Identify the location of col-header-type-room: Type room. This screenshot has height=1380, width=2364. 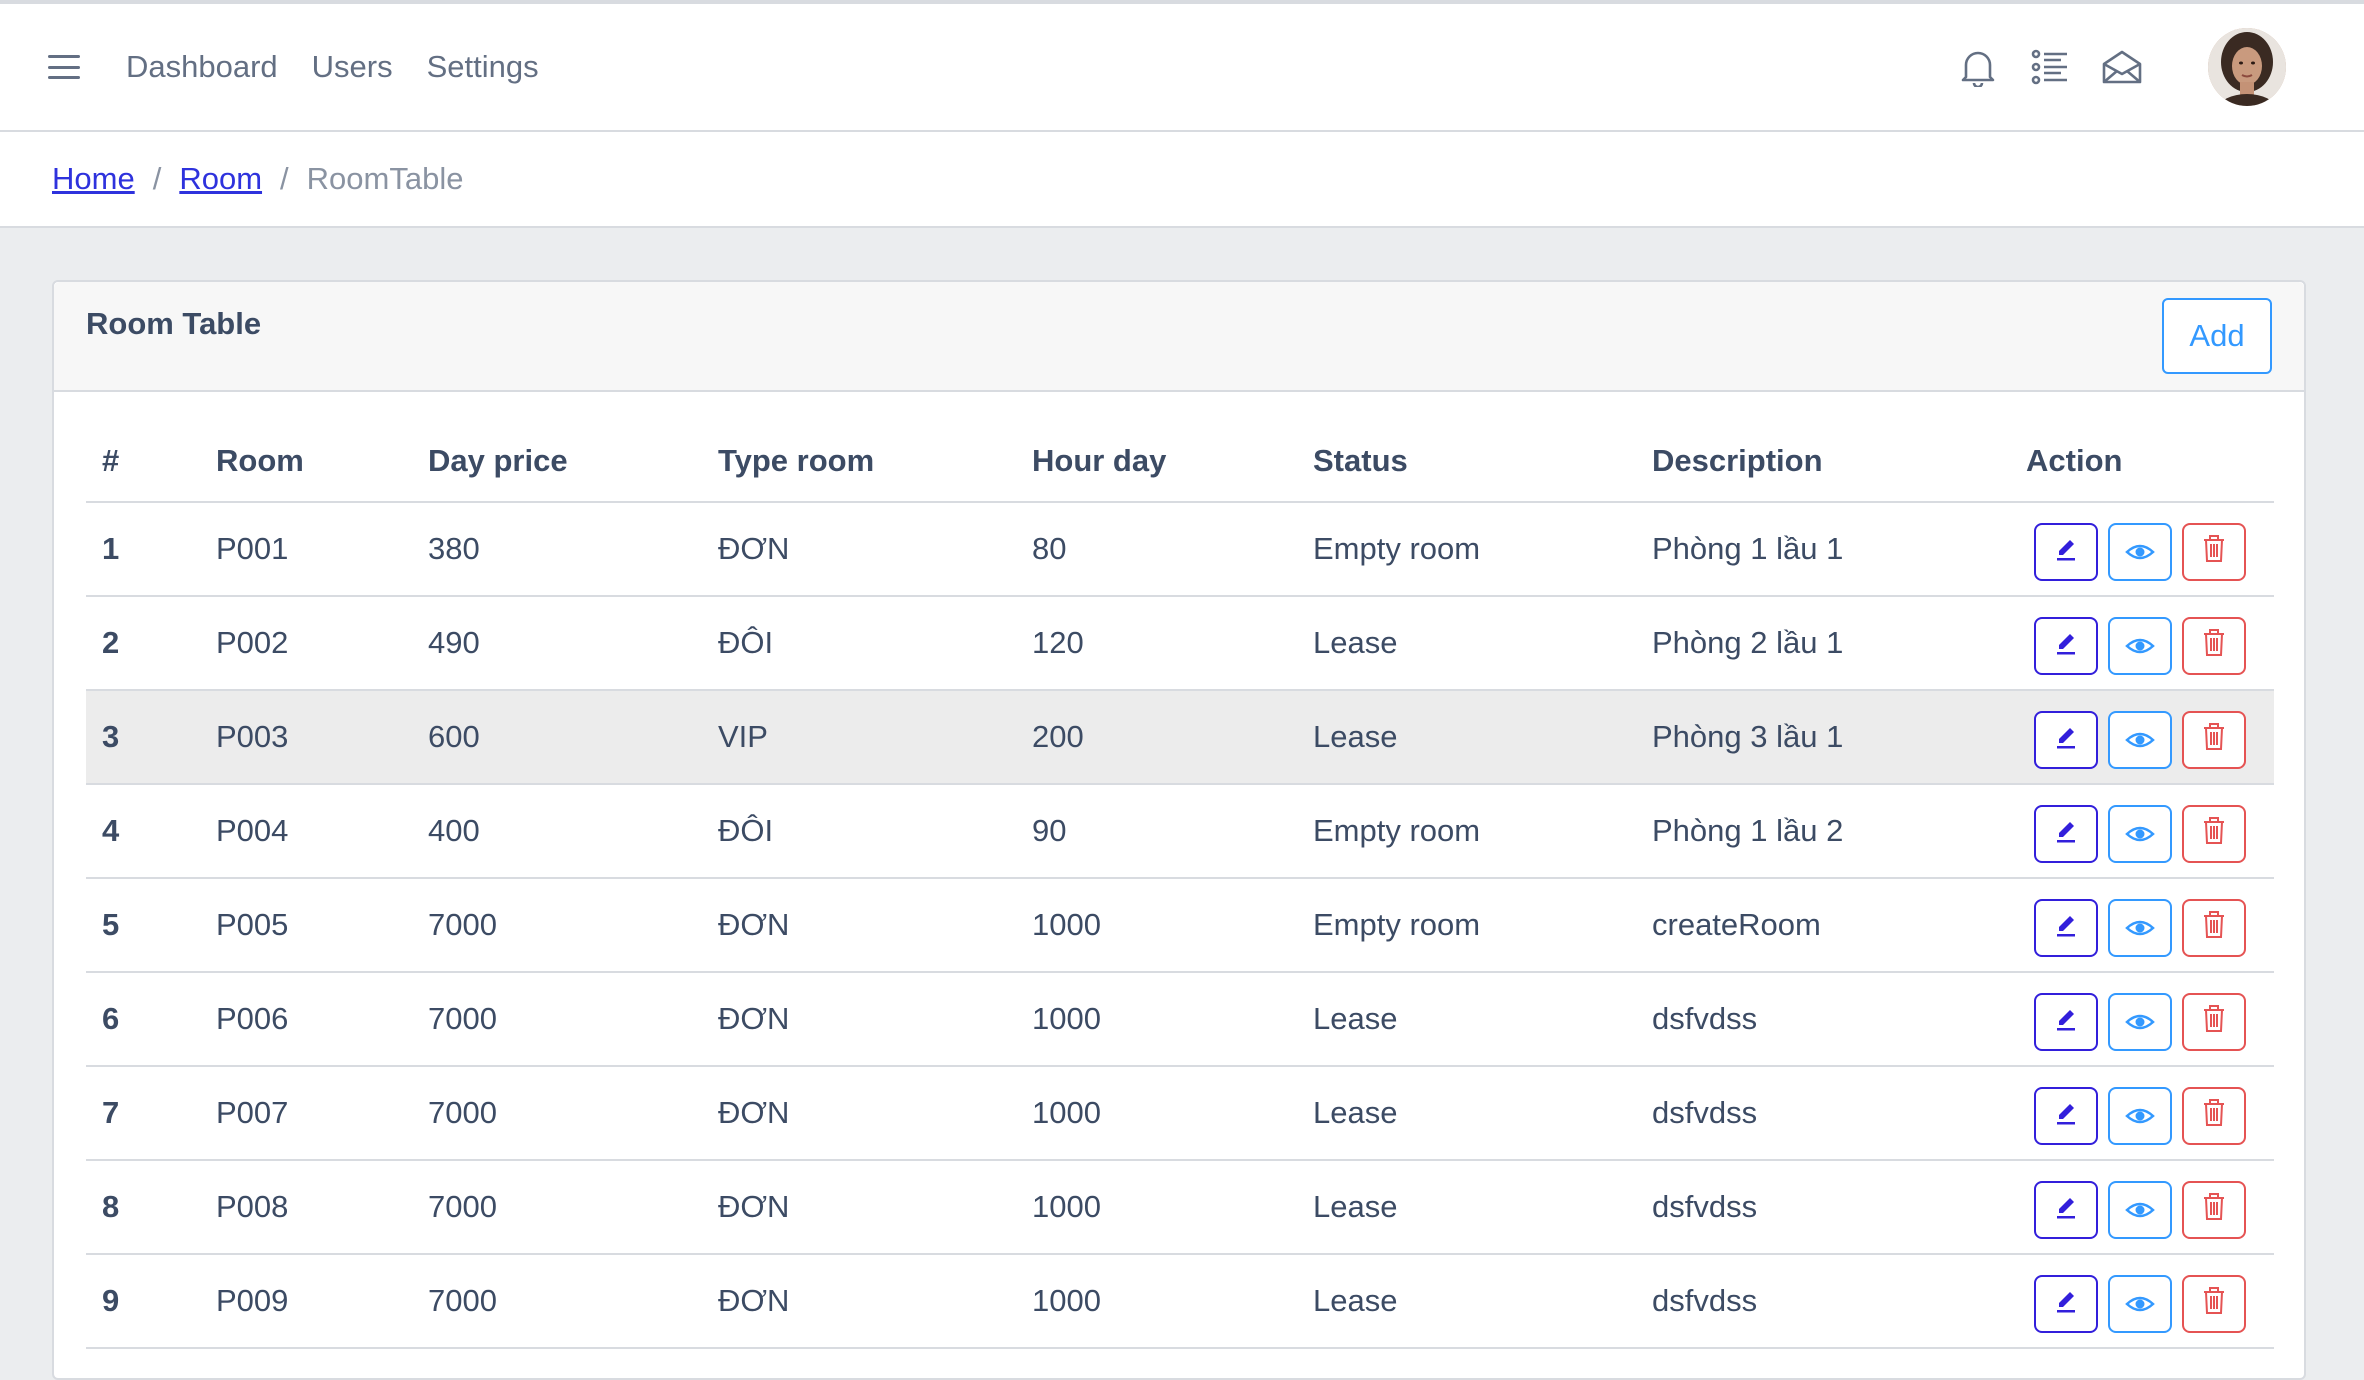
(859, 461).